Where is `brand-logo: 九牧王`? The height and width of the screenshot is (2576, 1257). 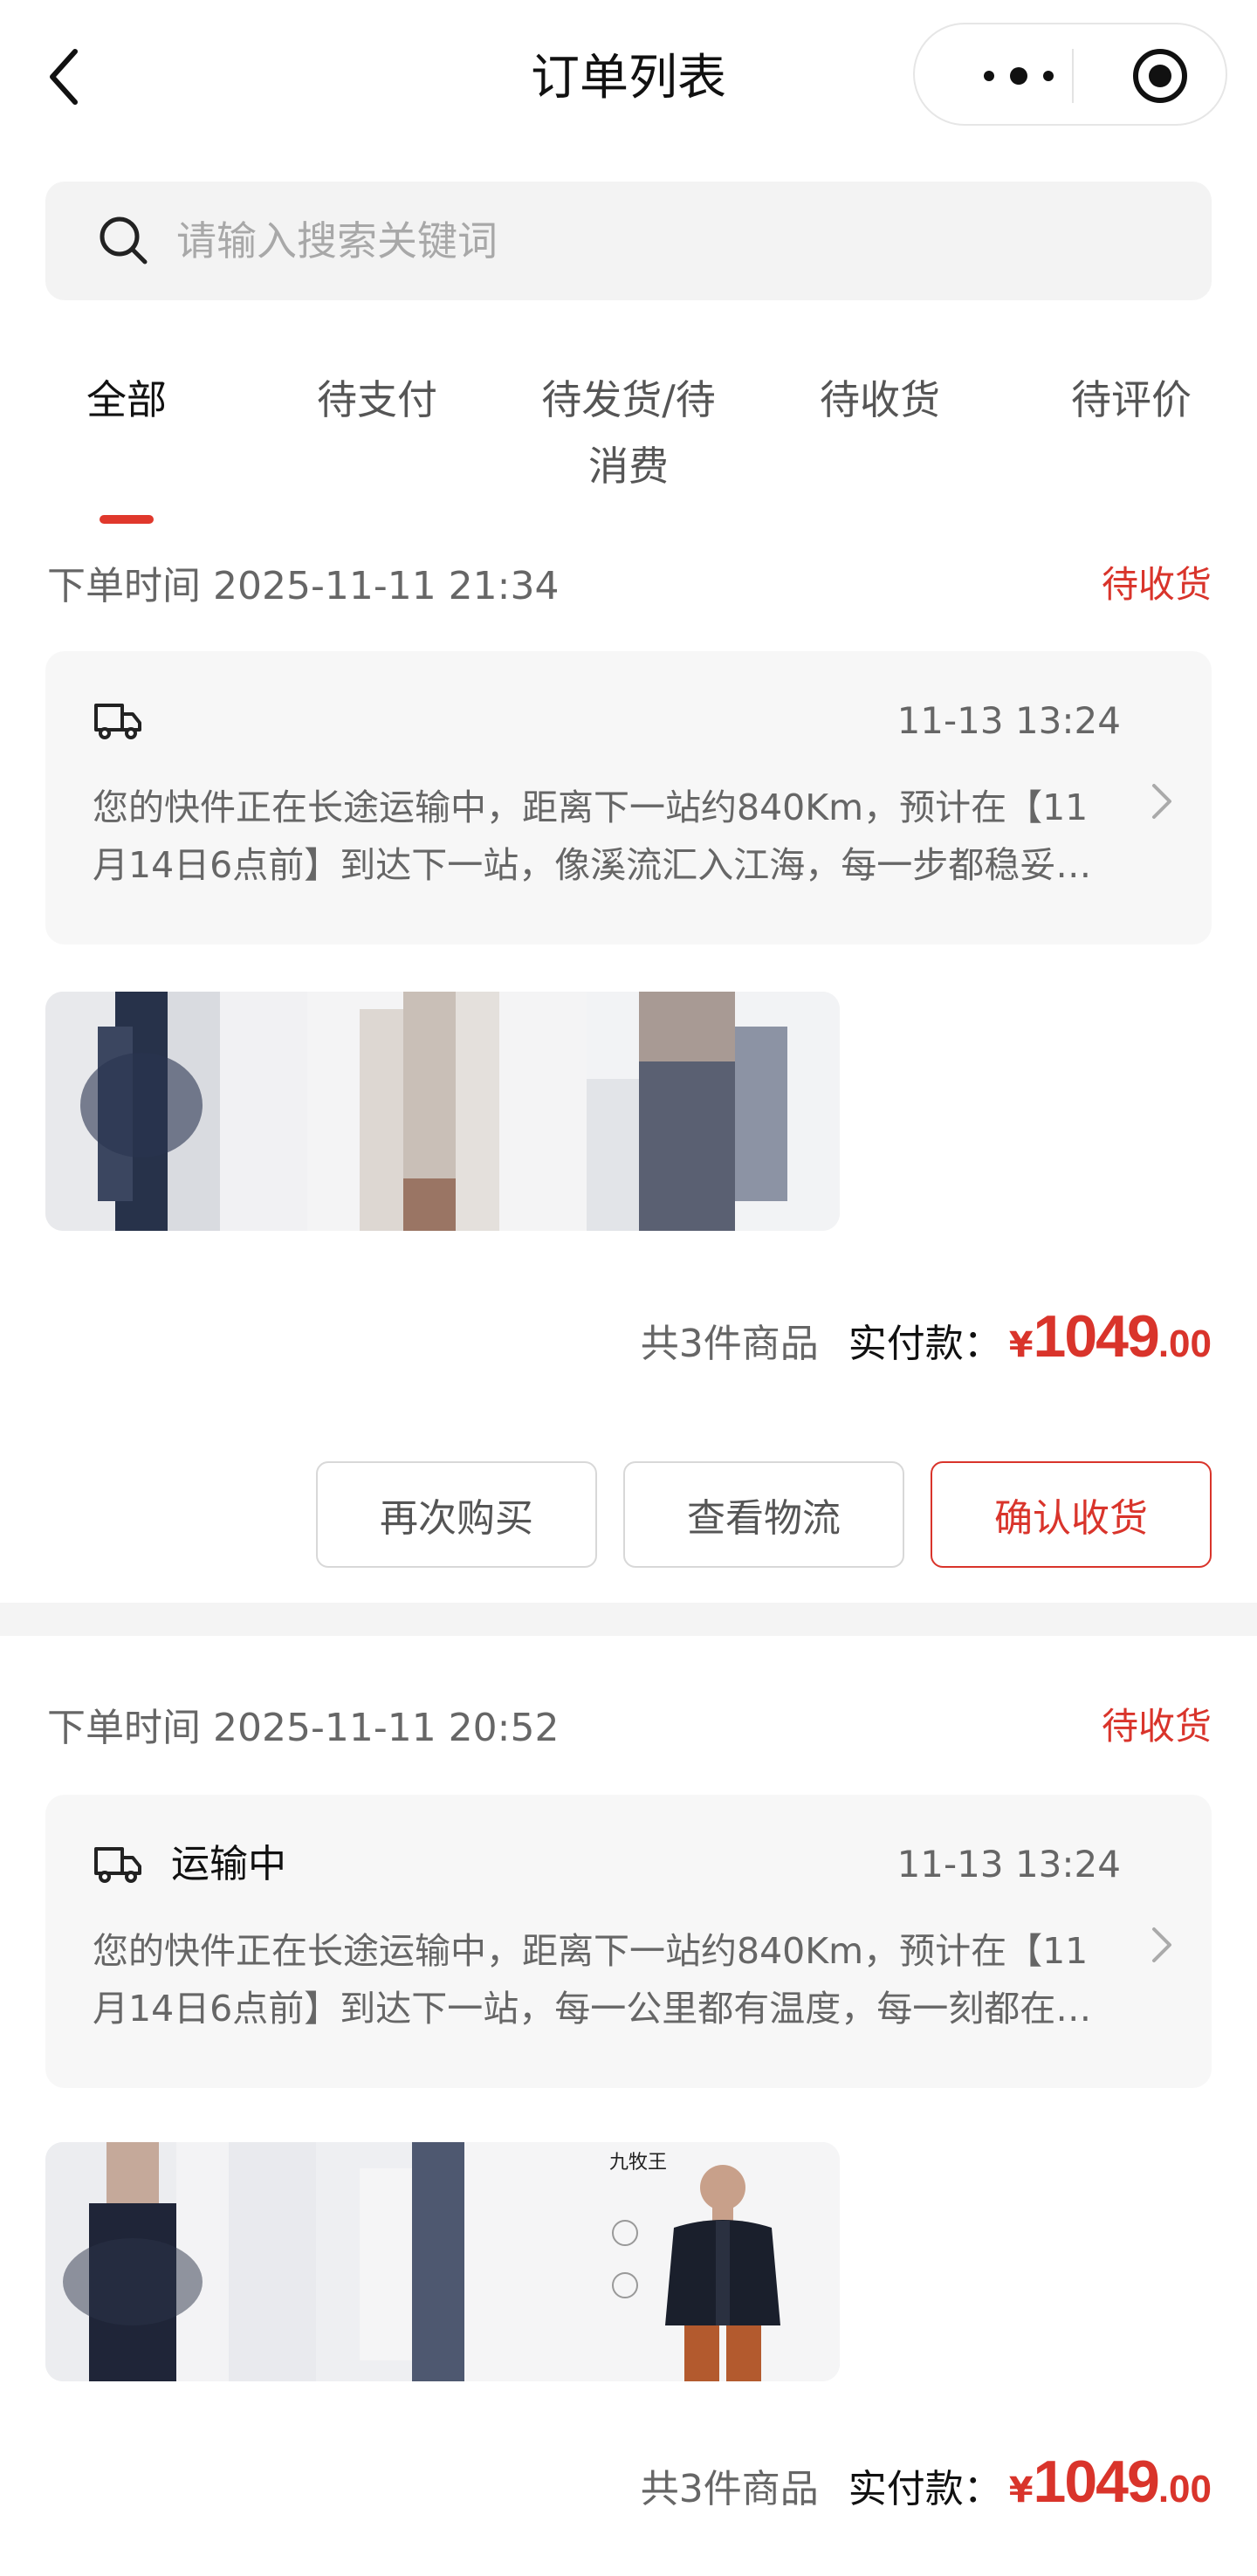 brand-logo: 九牧王 is located at coordinates (638, 2163).